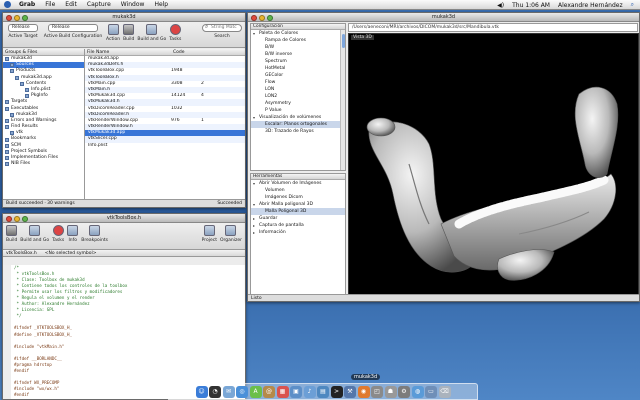 The width and height of the screenshot is (640, 400). What do you see at coordinates (17, 17) in the screenshot?
I see `minimize-button` at bounding box center [17, 17].